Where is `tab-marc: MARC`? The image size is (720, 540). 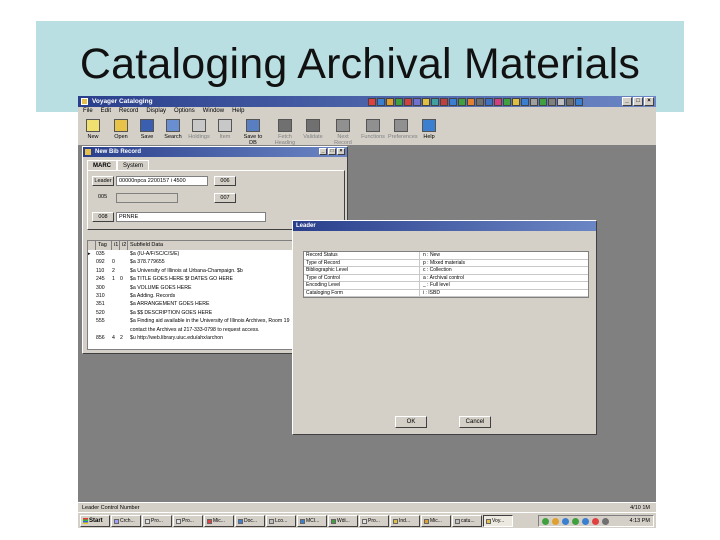 tab-marc: MARC is located at coordinates (102, 165).